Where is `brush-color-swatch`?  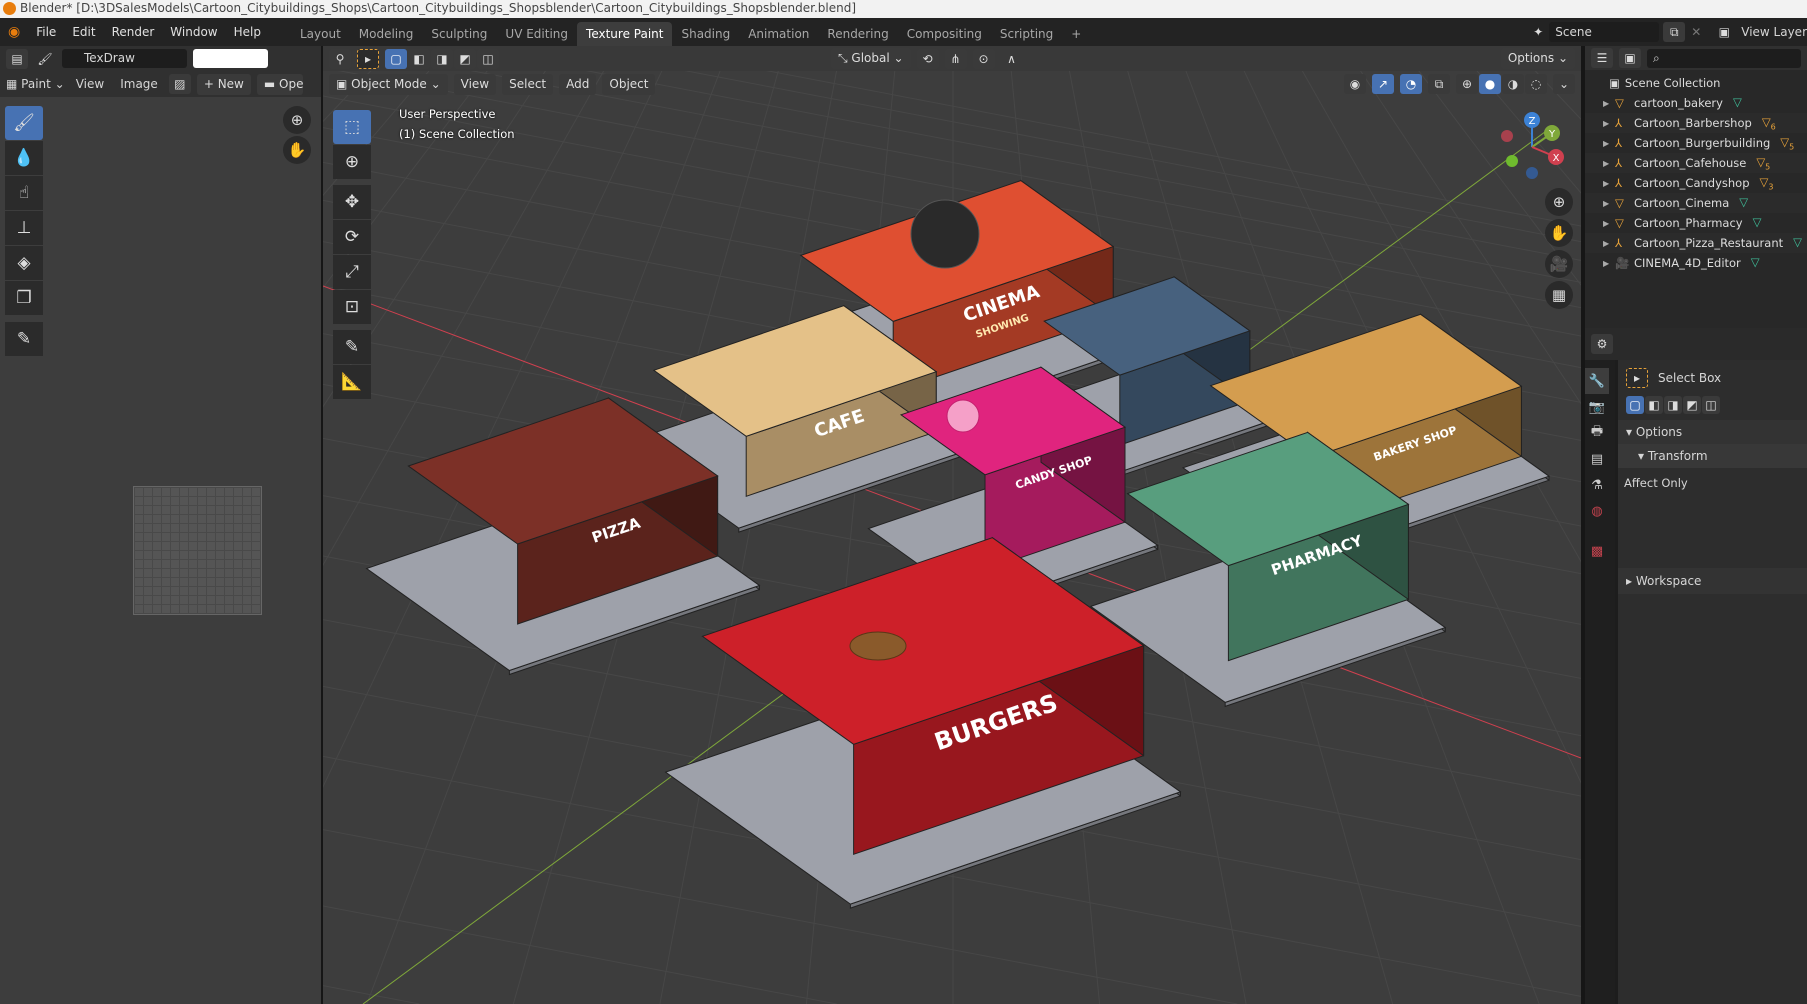 brush-color-swatch is located at coordinates (230, 58).